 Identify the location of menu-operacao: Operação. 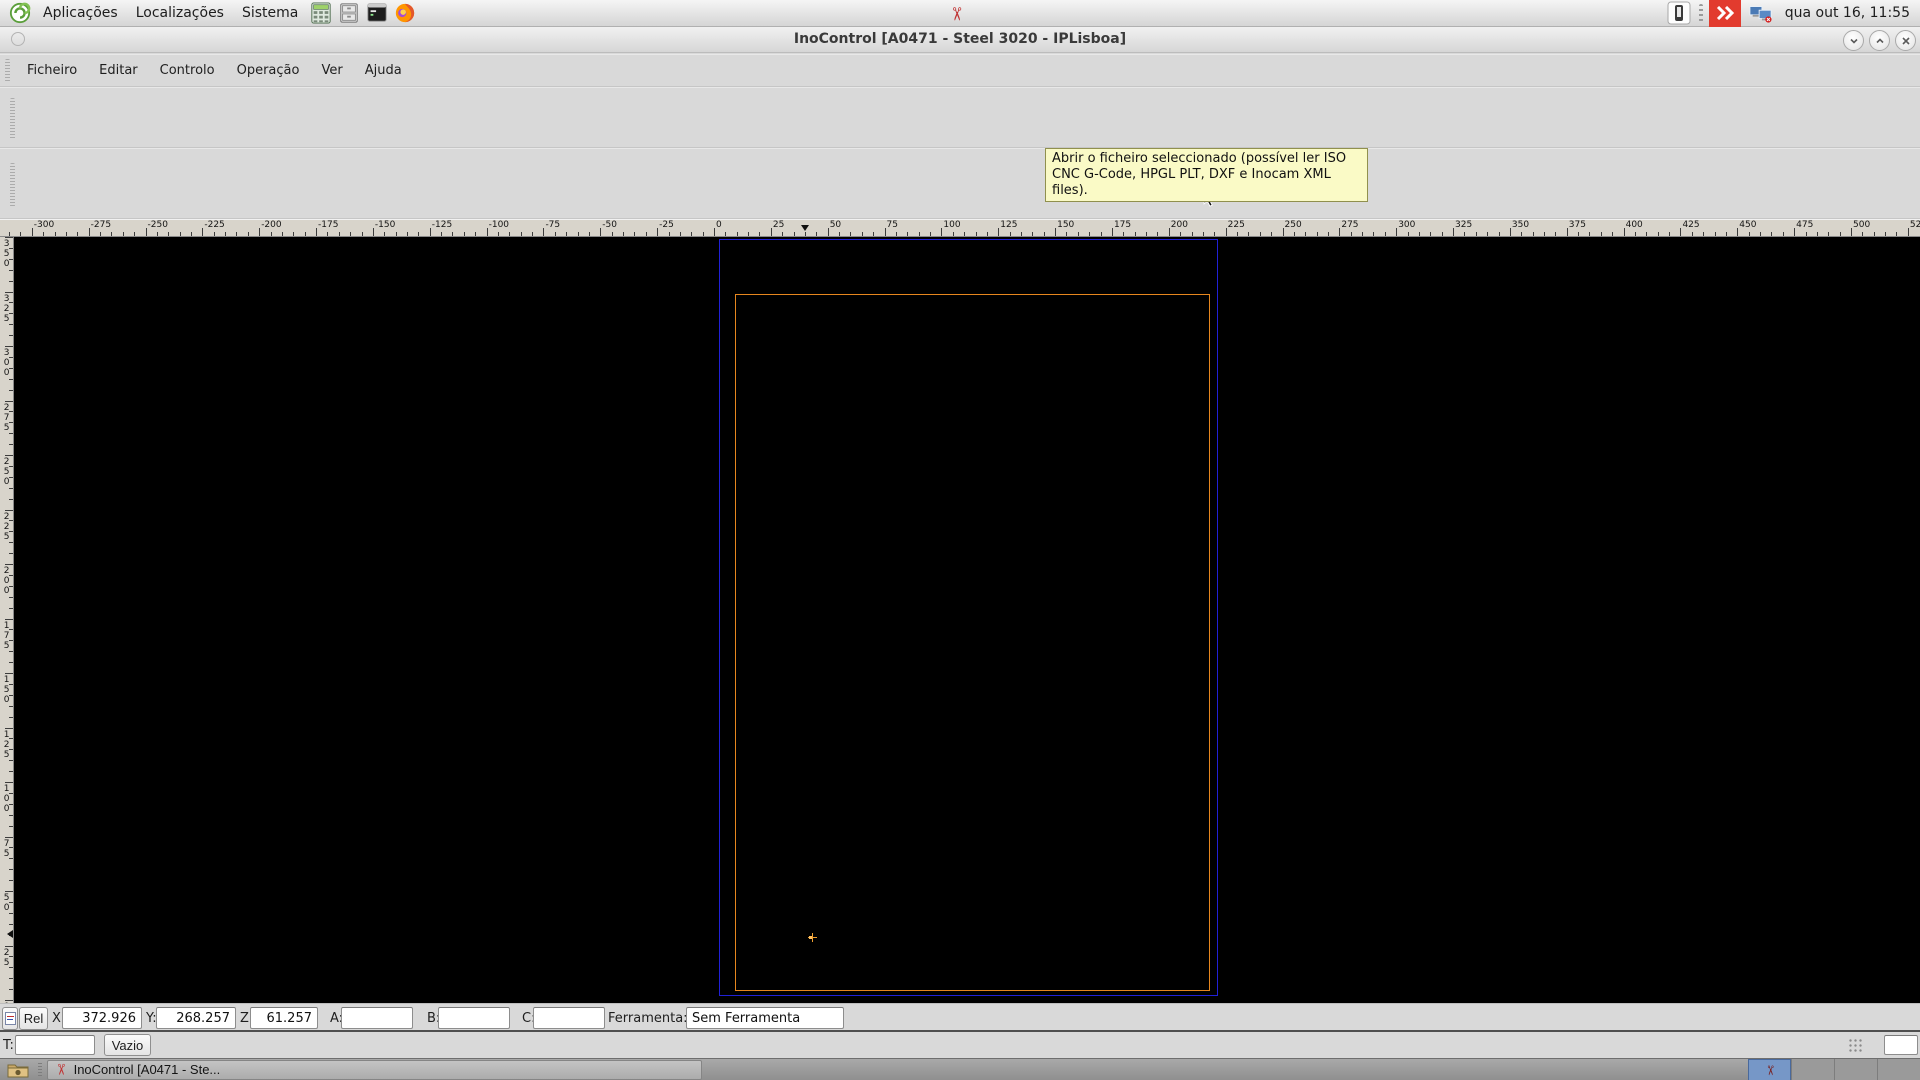
(268, 70).